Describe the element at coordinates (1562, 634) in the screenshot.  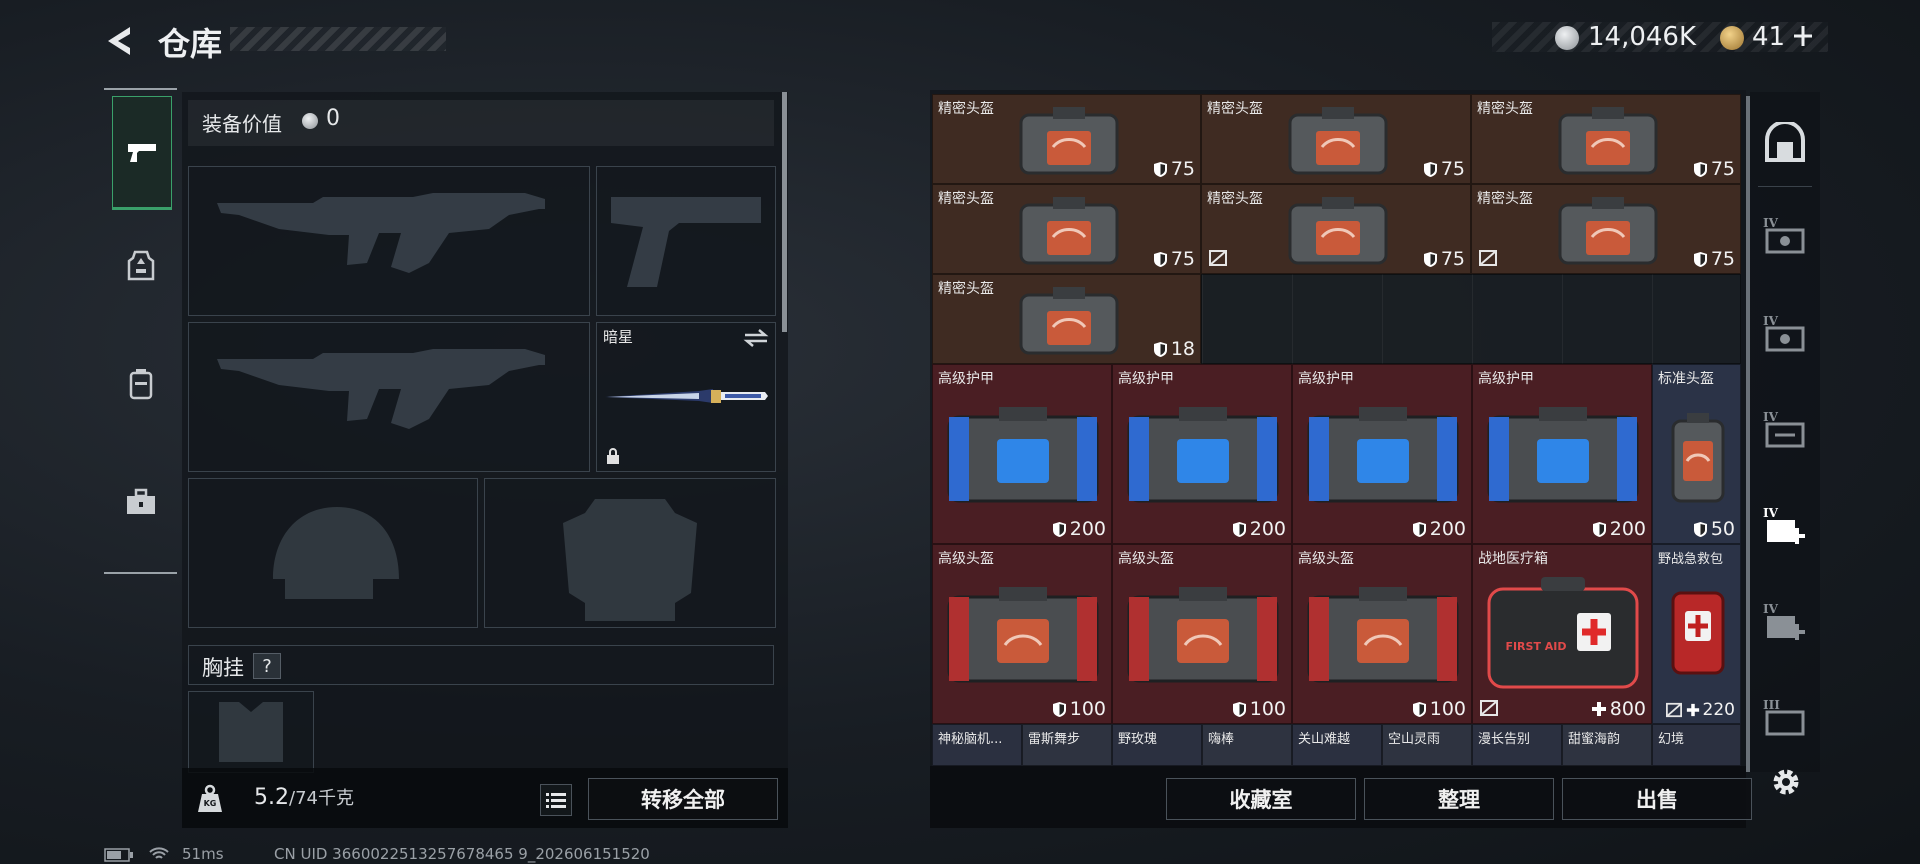
I see `grid-item-medkit: 战地医疗箱 FIRST AID 800` at that location.